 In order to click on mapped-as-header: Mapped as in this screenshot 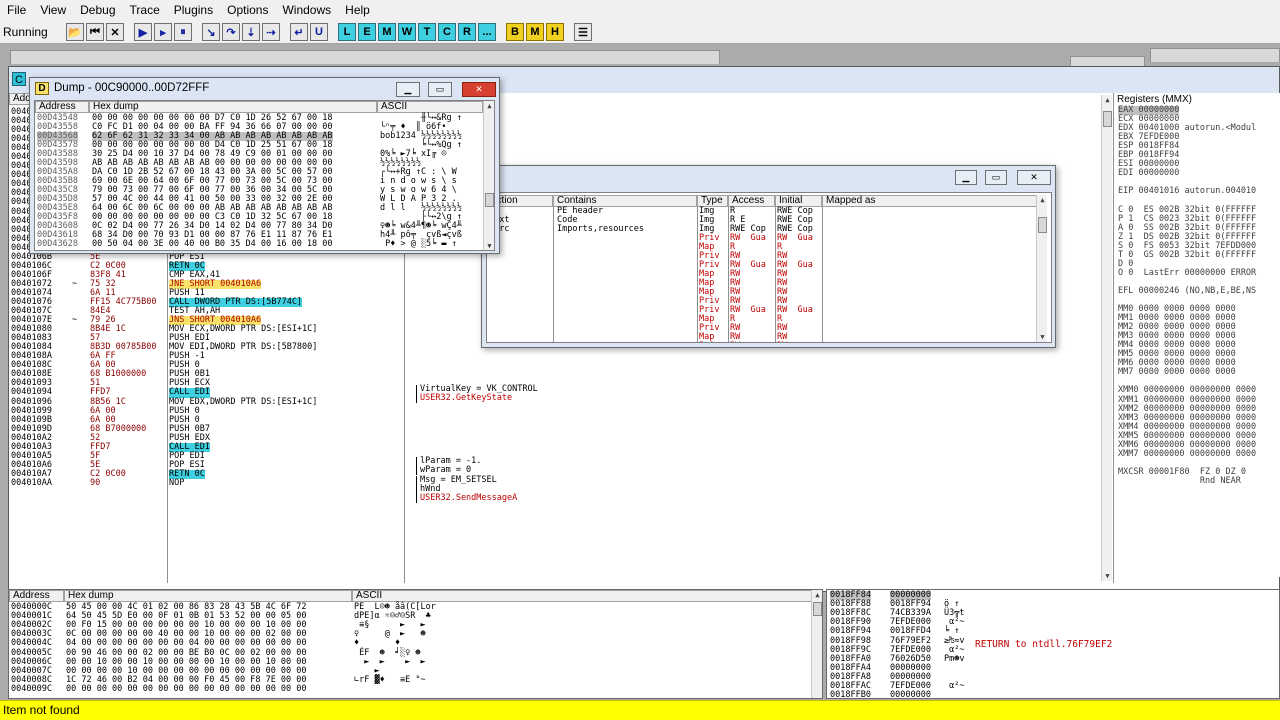, I will do `click(929, 201)`.